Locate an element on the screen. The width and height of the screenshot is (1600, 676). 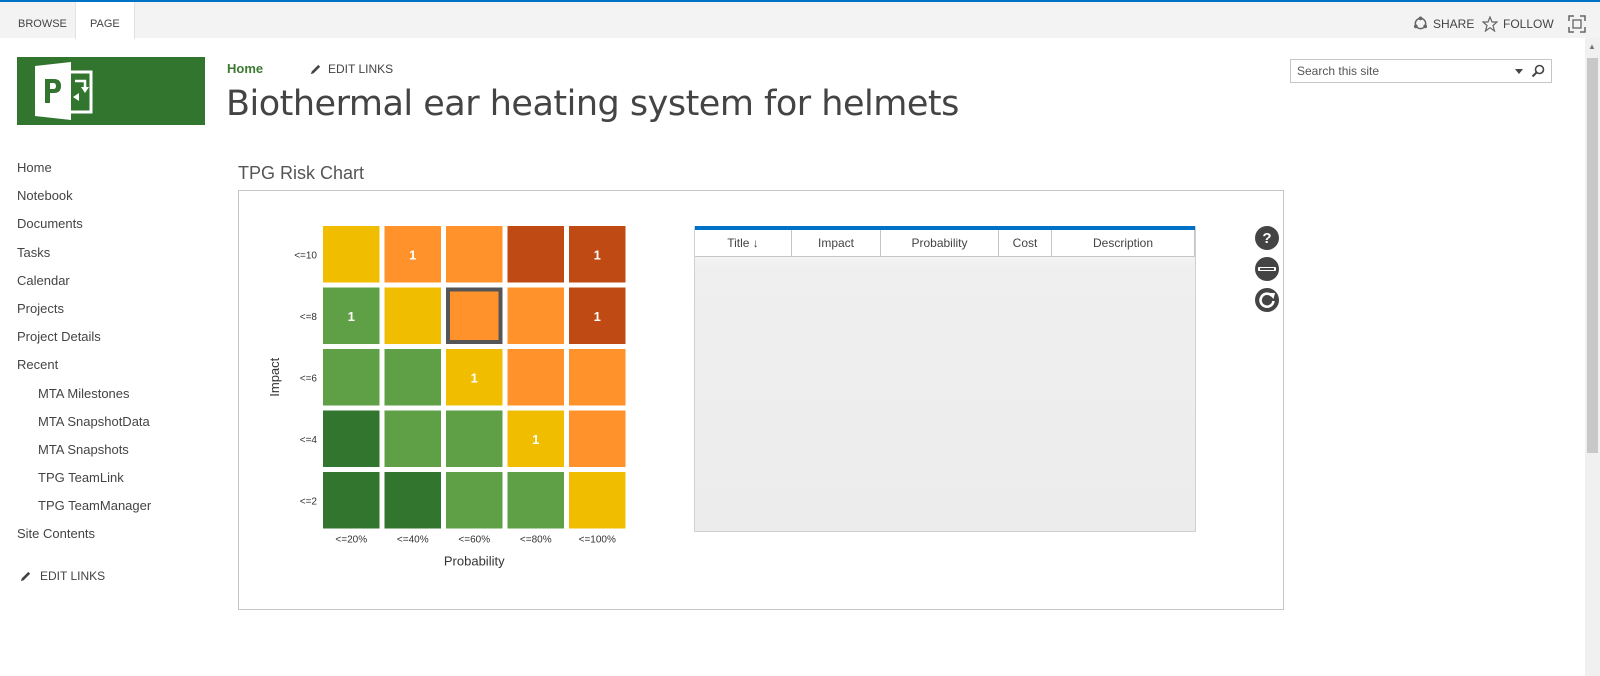
y-tick-label: <=8 is located at coordinates (309, 317).